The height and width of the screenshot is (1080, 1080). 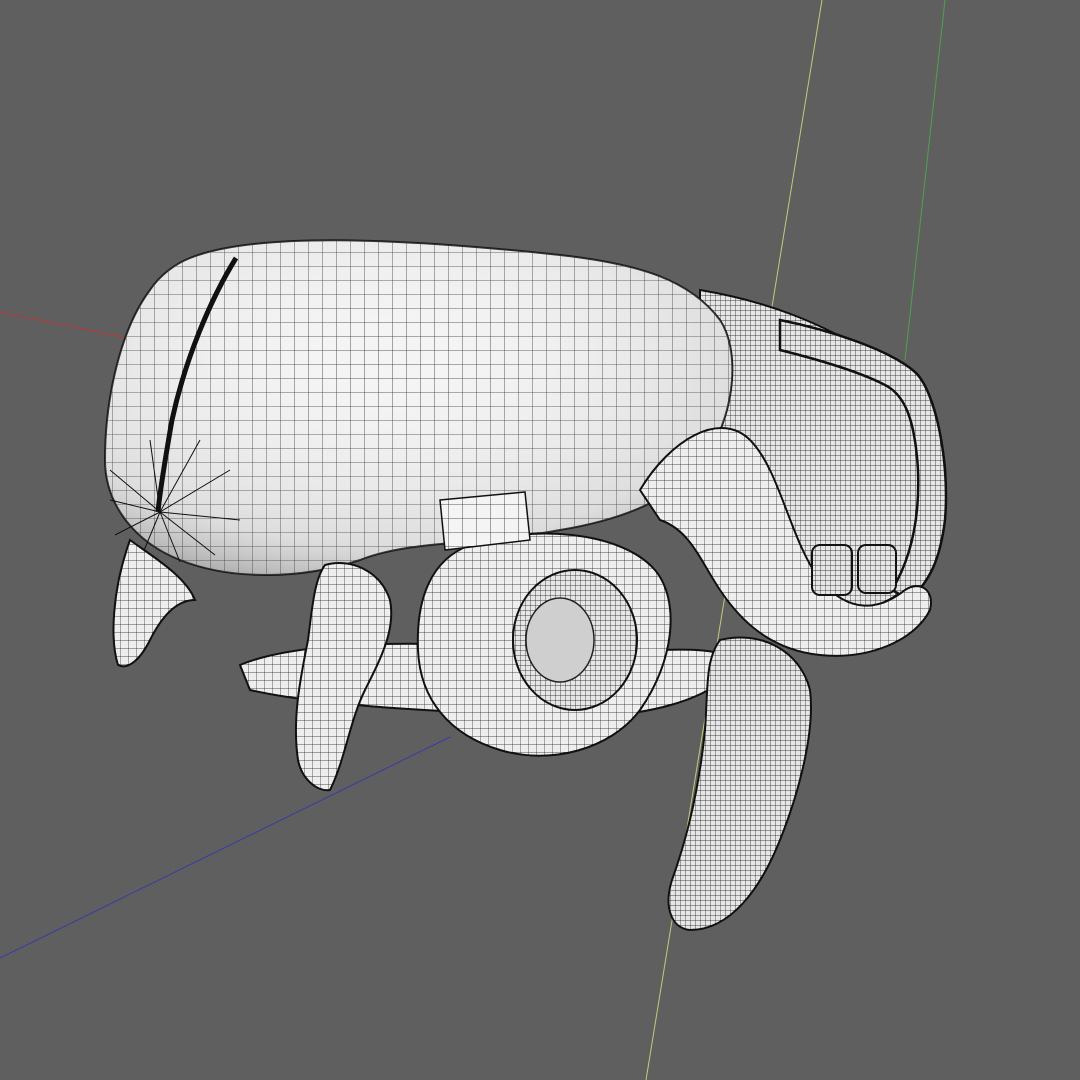 What do you see at coordinates (485, 521) in the screenshot?
I see `model-side-panel` at bounding box center [485, 521].